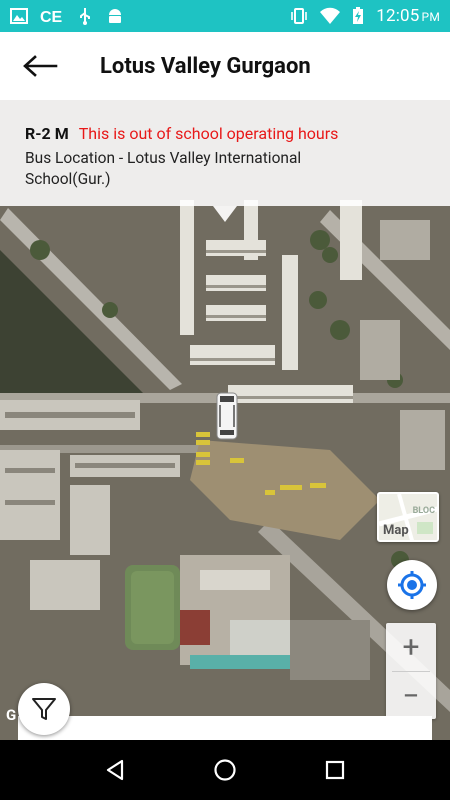  I want to click on back-triangle-icon, so click(115, 770).